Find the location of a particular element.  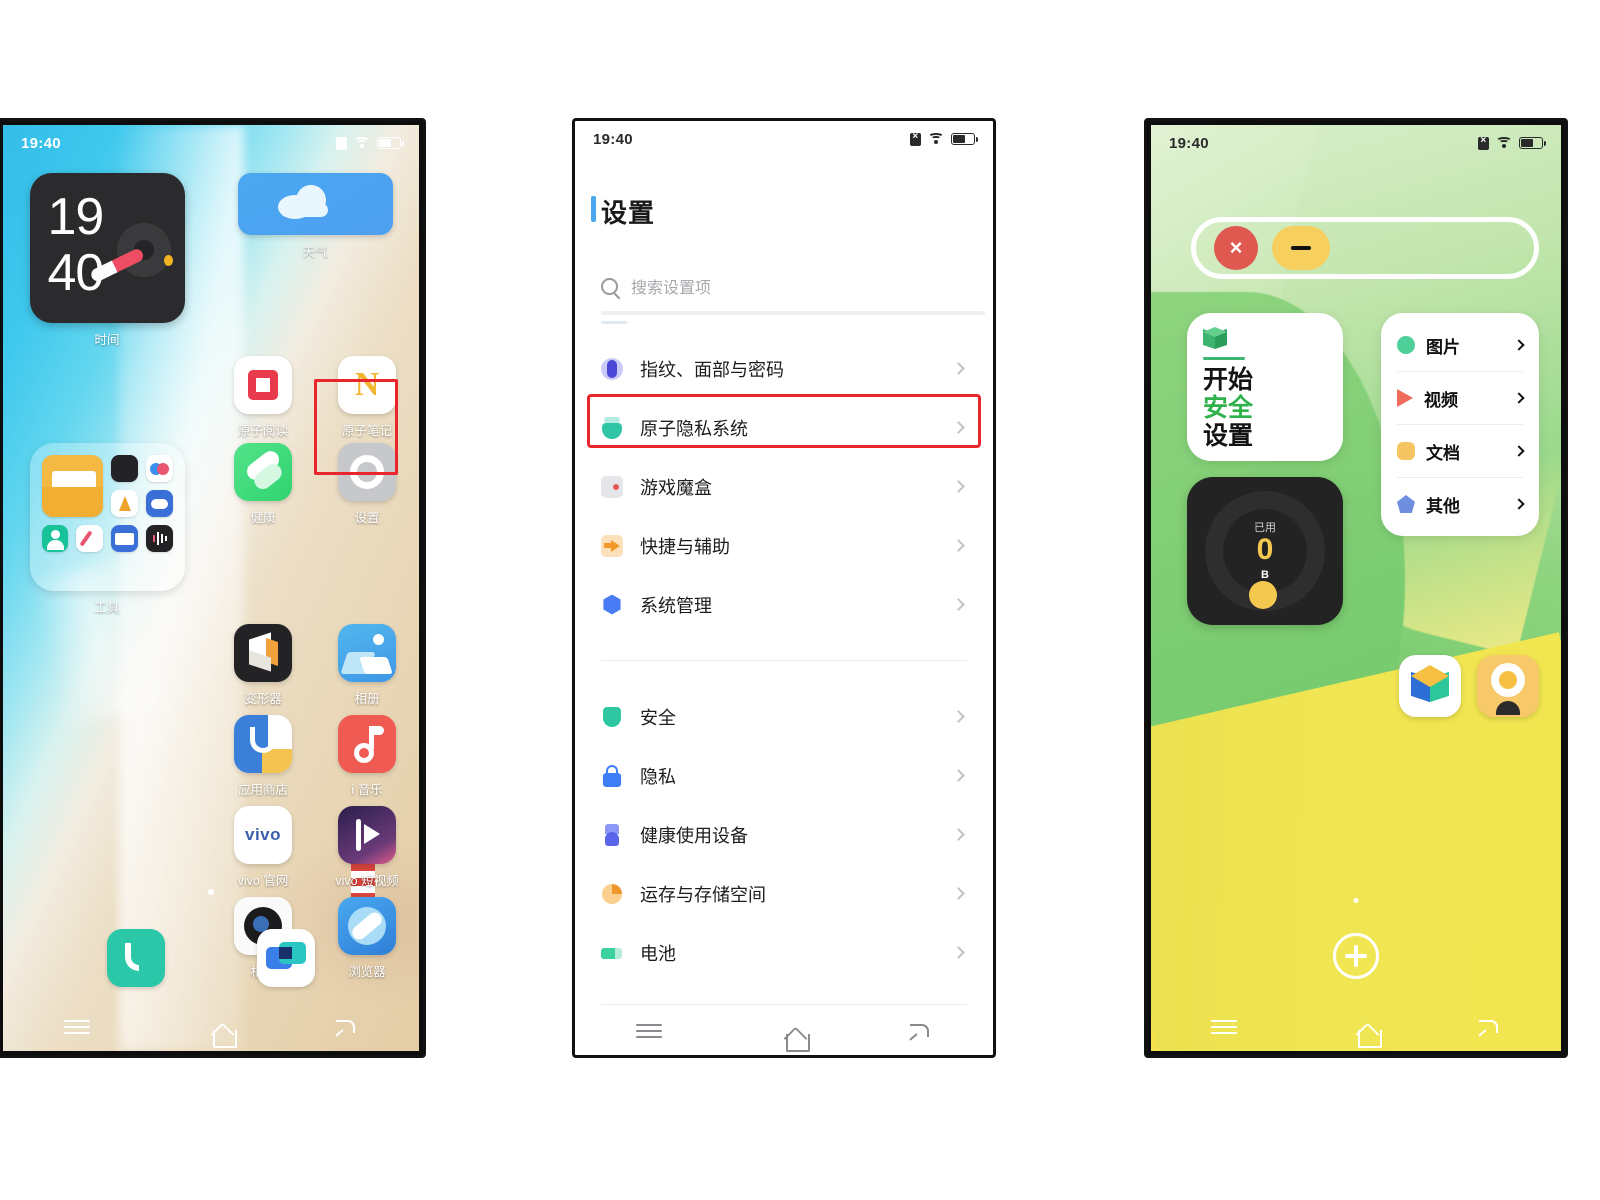

app-app-store: 应用商店 is located at coordinates (263, 756).